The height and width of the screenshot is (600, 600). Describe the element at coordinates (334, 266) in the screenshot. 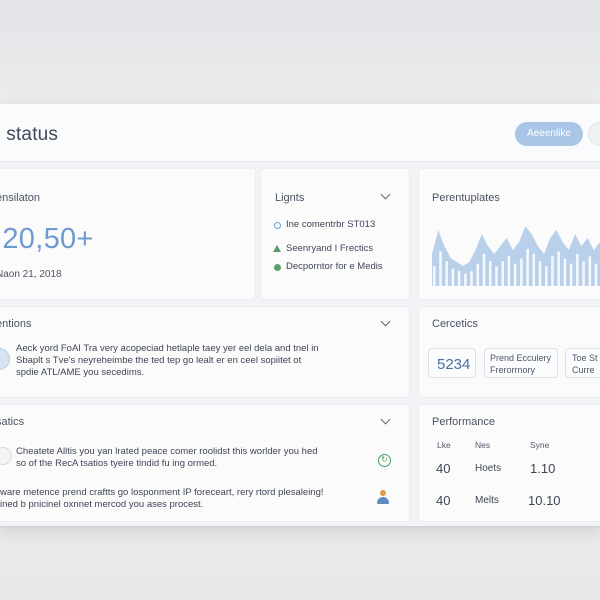

I see `lights-item: Decporntor for e Medis` at that location.